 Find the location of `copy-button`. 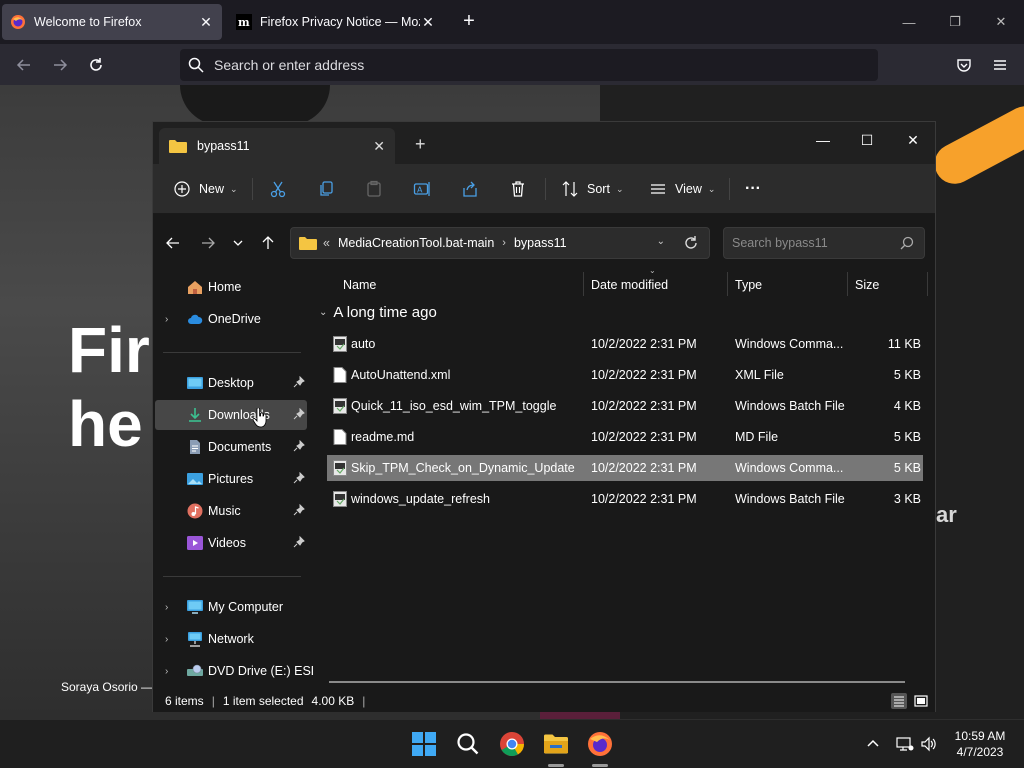

copy-button is located at coordinates (326, 189).